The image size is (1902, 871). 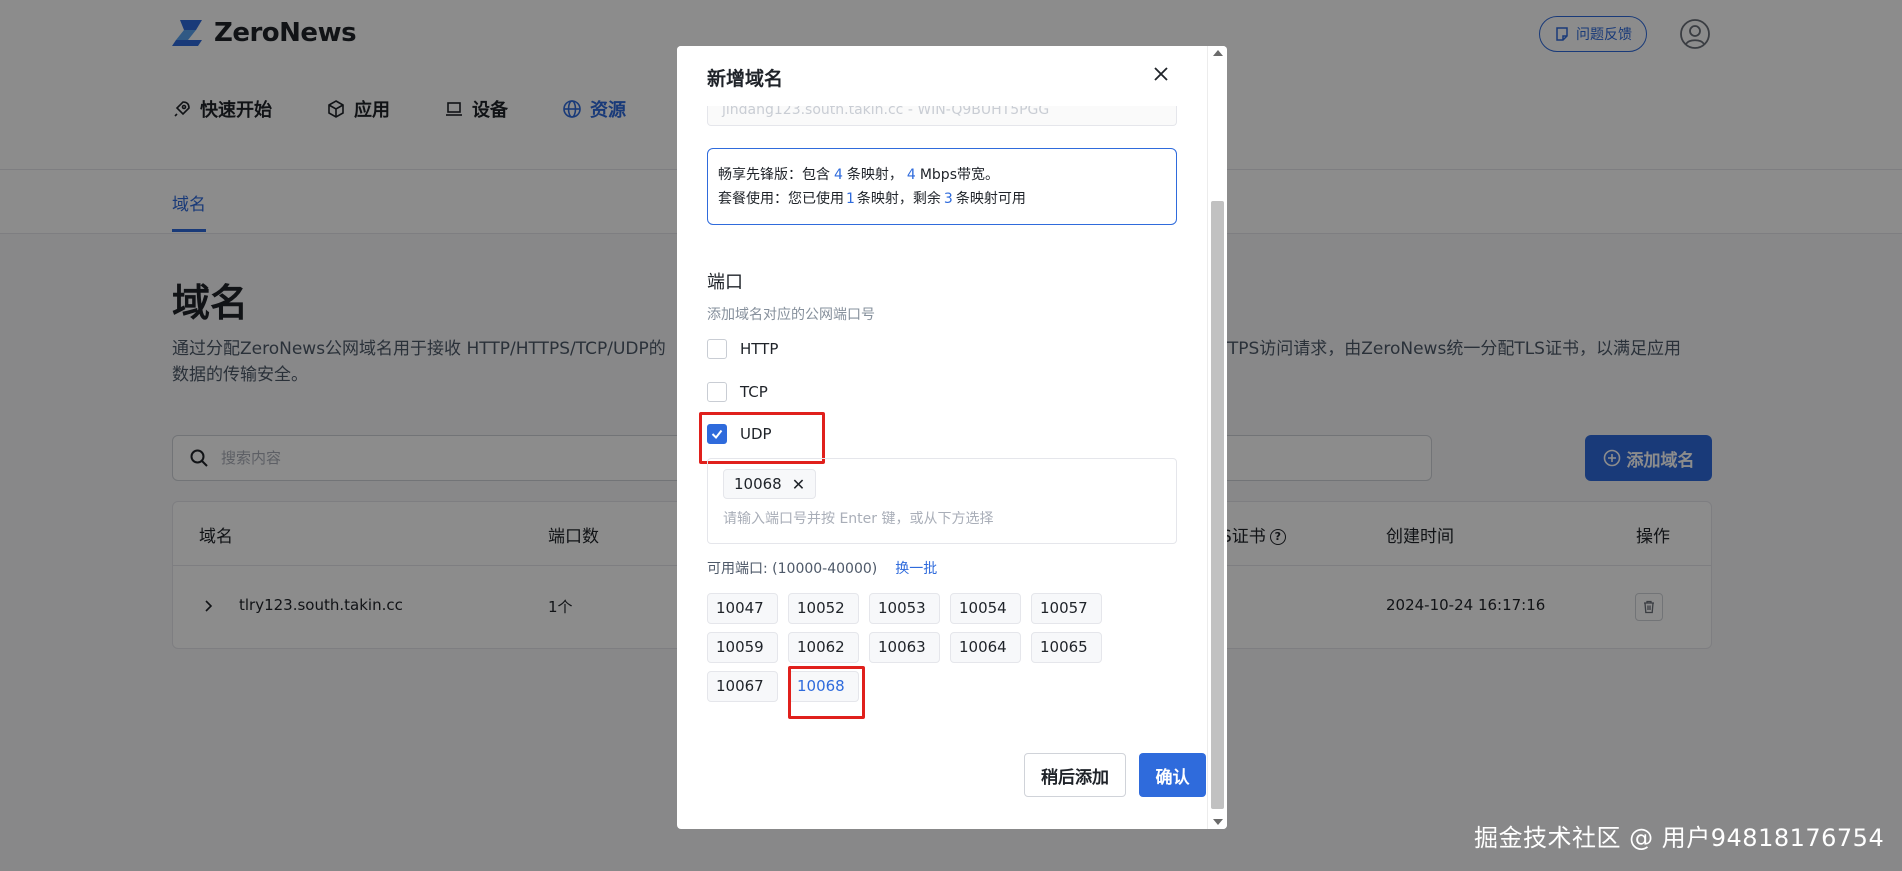 I want to click on protocol-label: HTTP, so click(x=759, y=349).